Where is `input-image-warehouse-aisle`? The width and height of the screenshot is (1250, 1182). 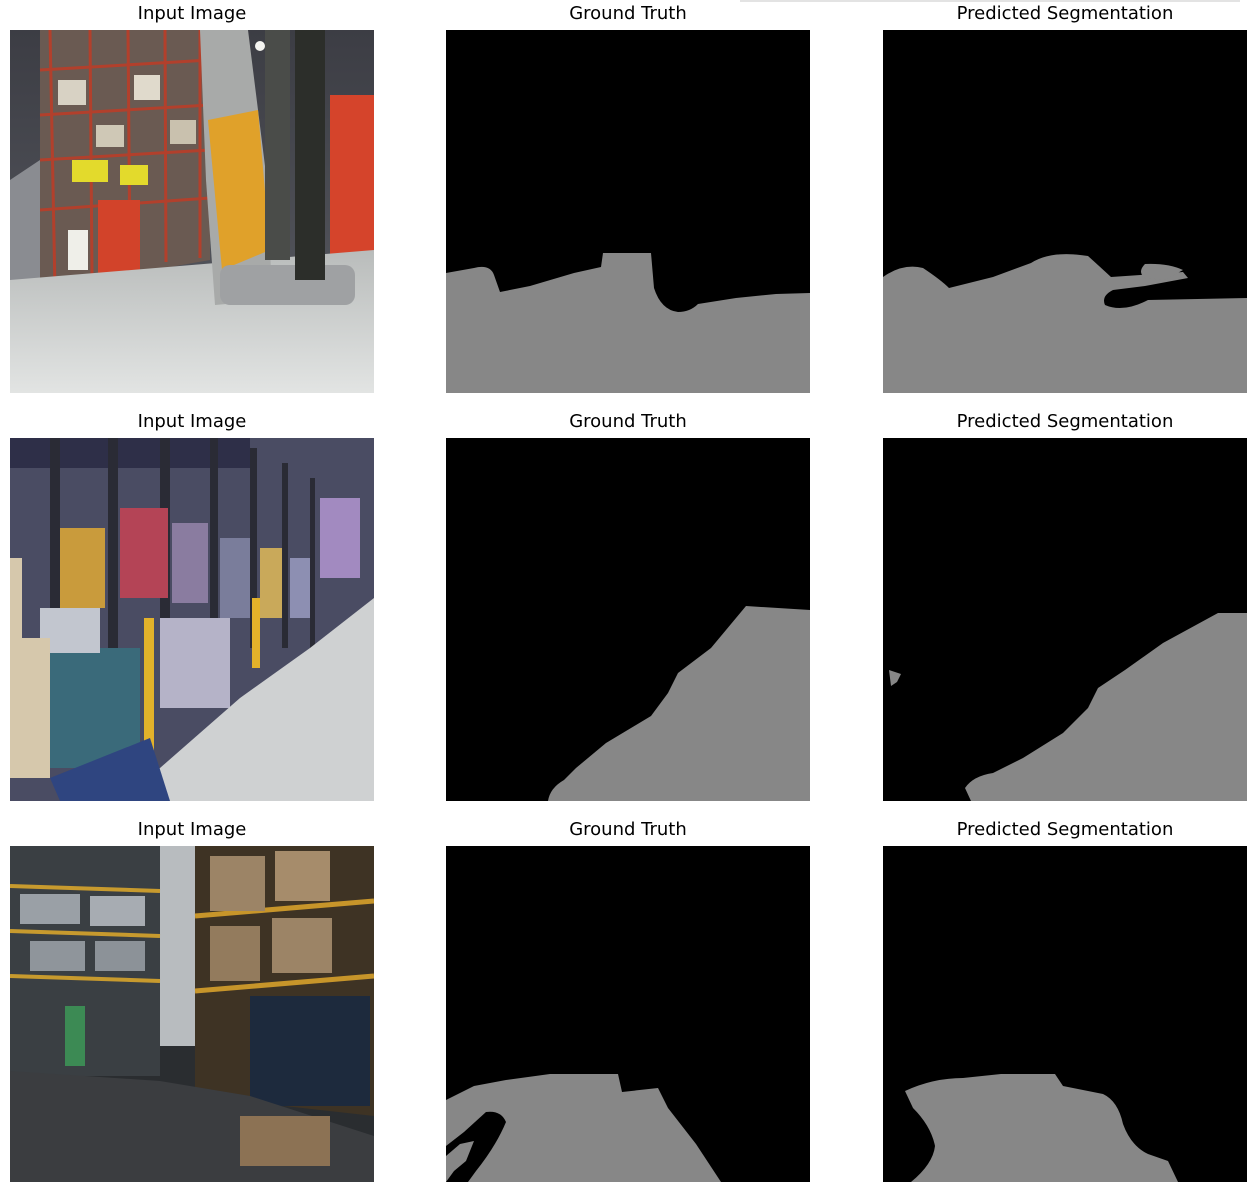 input-image-warehouse-aisle is located at coordinates (192, 619).